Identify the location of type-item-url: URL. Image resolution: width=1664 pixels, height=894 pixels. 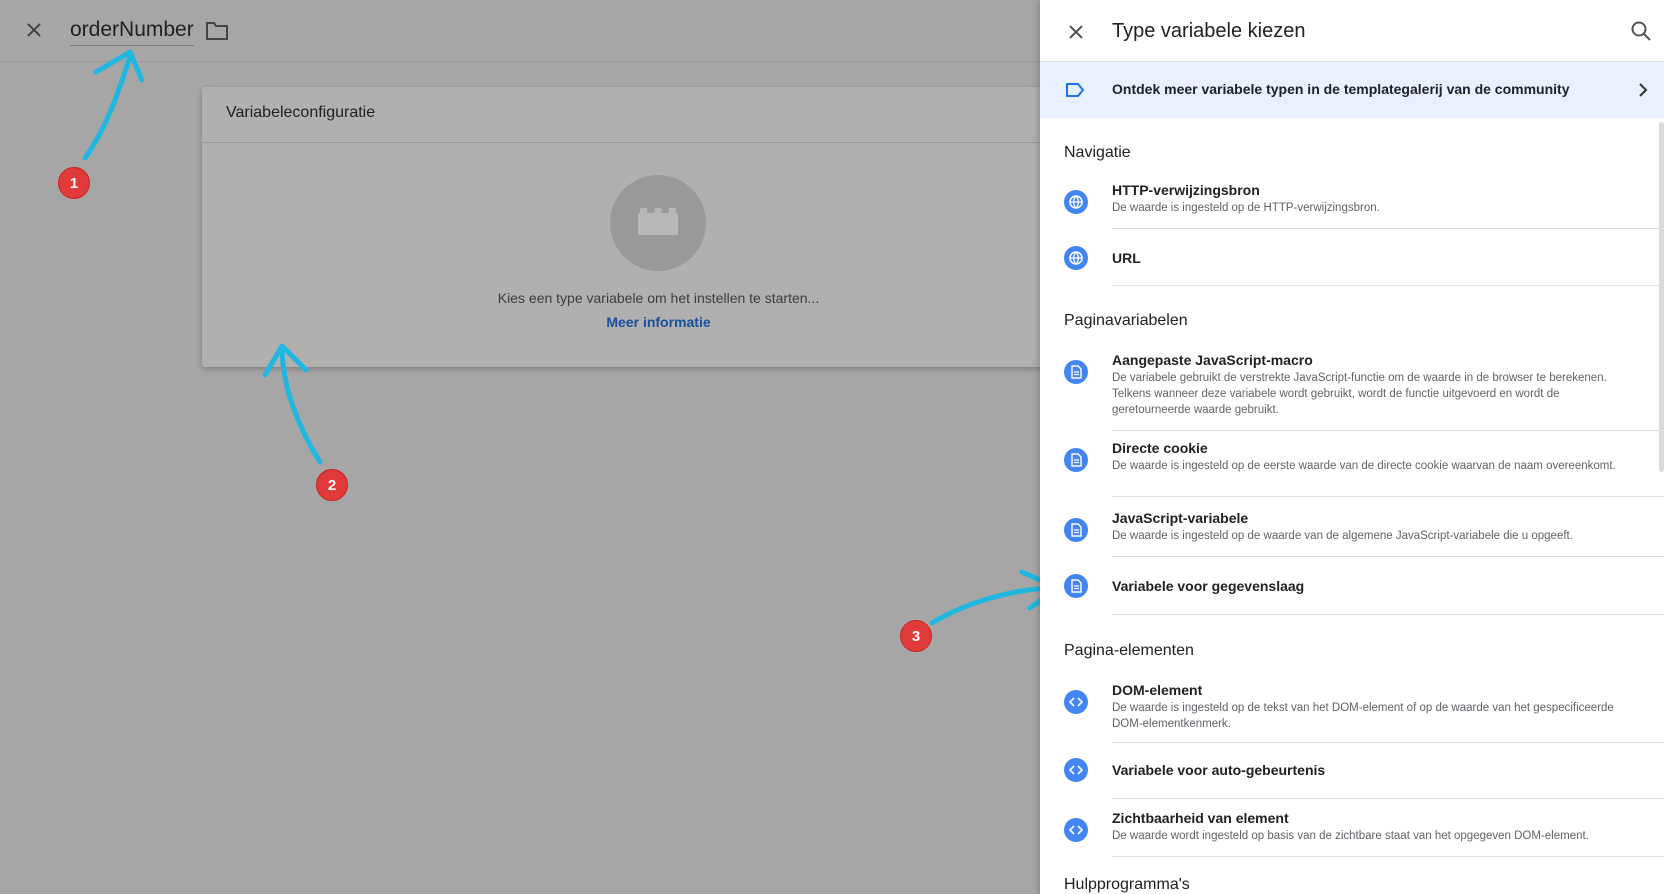
(1352, 259).